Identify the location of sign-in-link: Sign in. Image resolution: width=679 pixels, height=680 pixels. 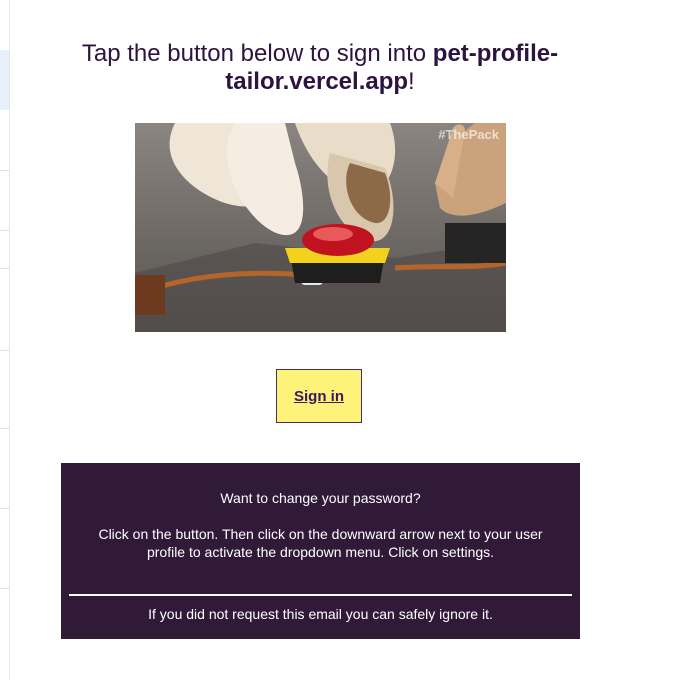
(319, 396).